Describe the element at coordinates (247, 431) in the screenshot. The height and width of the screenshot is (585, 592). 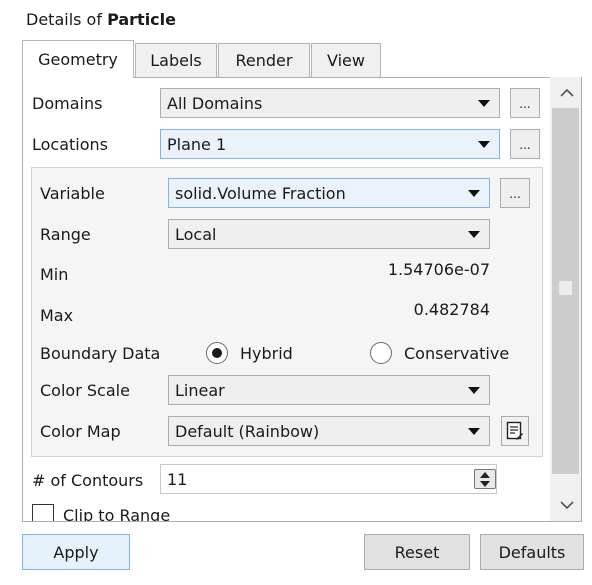
I see `color-map-value: Default (Rainbow)` at that location.